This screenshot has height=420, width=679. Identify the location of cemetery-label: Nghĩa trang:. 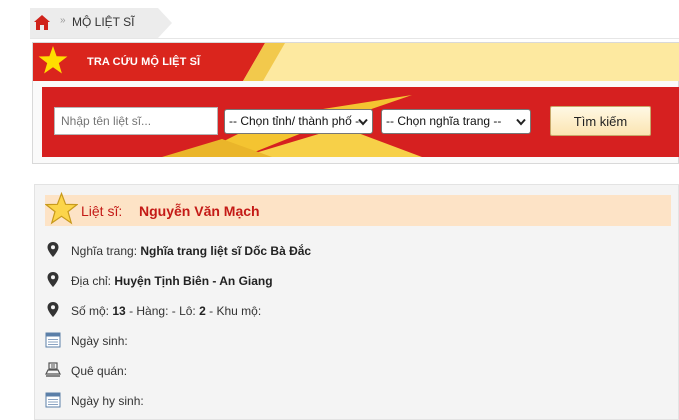
(104, 251).